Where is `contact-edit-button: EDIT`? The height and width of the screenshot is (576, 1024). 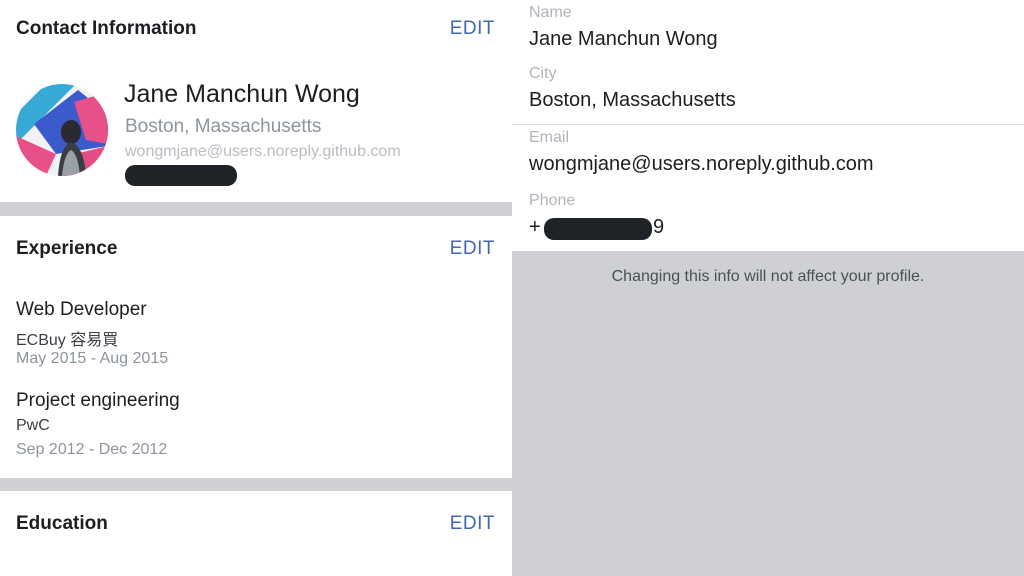
contact-edit-button: EDIT is located at coordinates (472, 29).